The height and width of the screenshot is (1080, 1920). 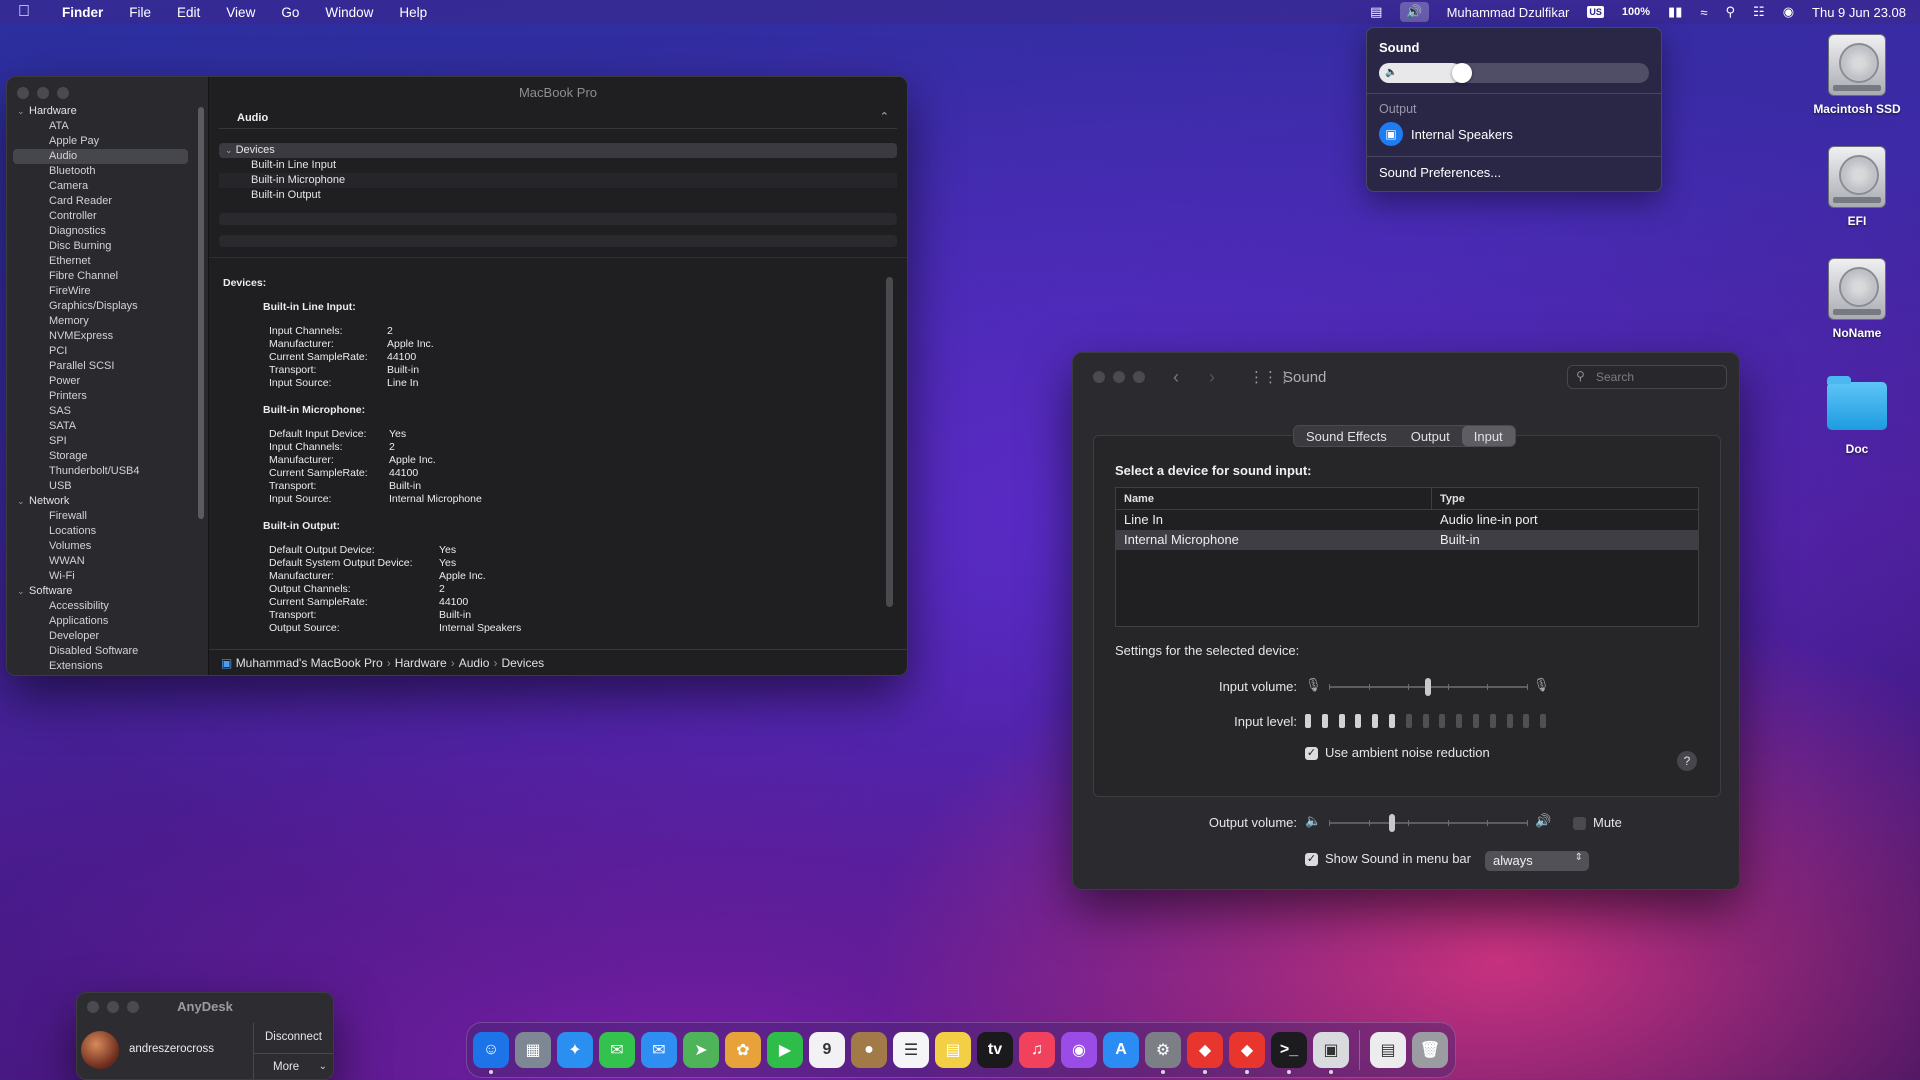 I want to click on calendar-icon: 9, so click(x=827, y=1050).